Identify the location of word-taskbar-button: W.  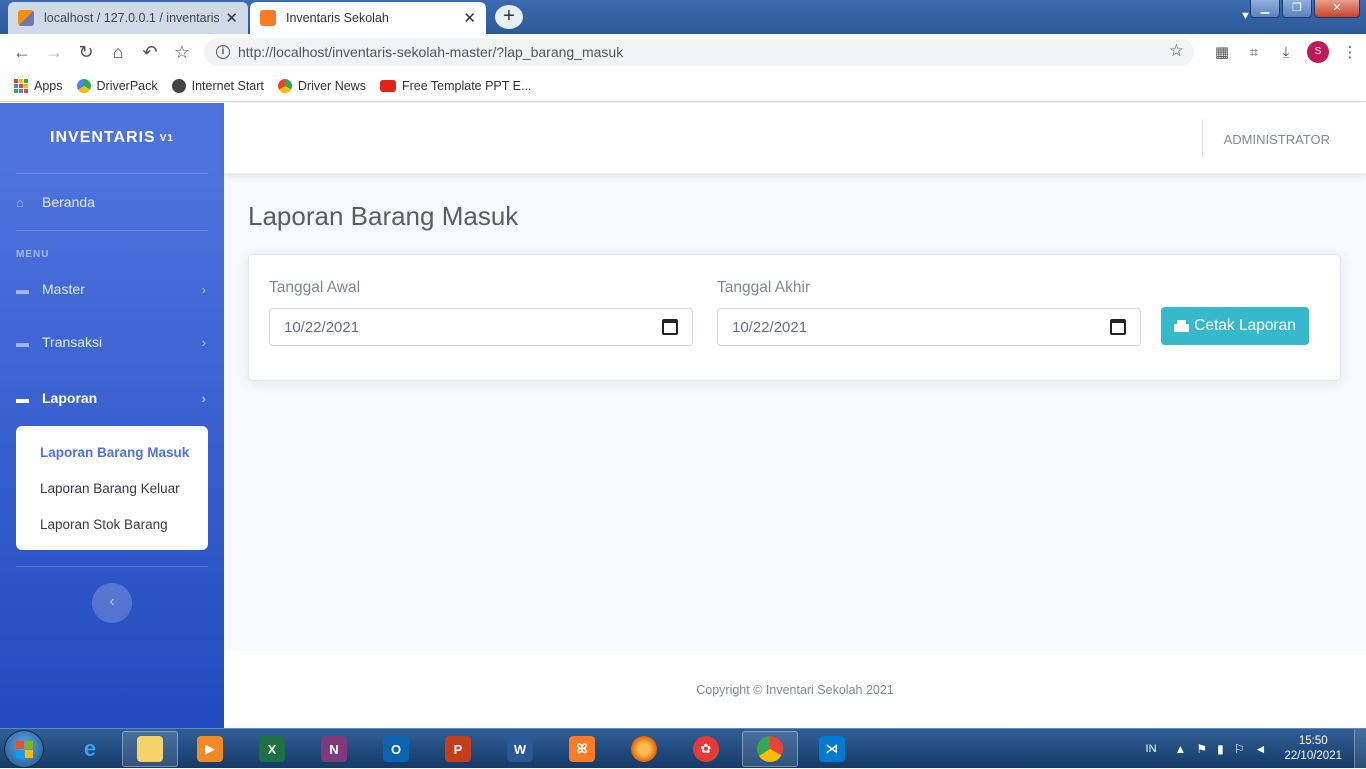
(520, 749).